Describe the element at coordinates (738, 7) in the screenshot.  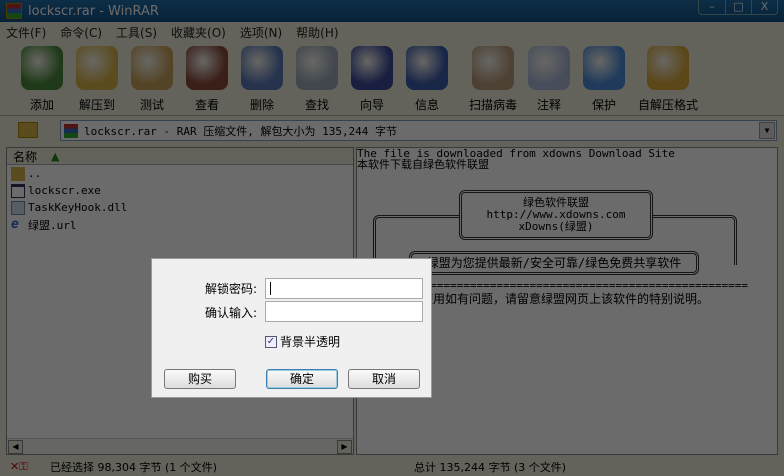
I see `maximize-button: □` at that location.